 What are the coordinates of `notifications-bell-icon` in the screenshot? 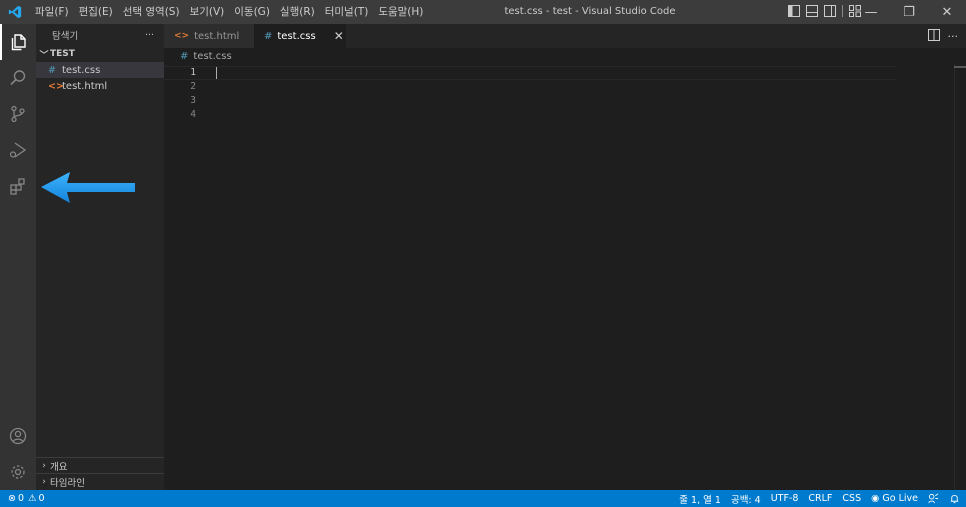 It's located at (954, 498).